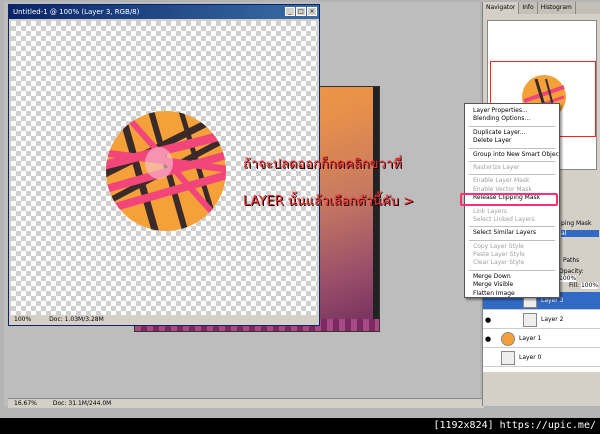 The image size is (600, 434). I want to click on workspace-zoom: 16.67%, so click(25, 403).